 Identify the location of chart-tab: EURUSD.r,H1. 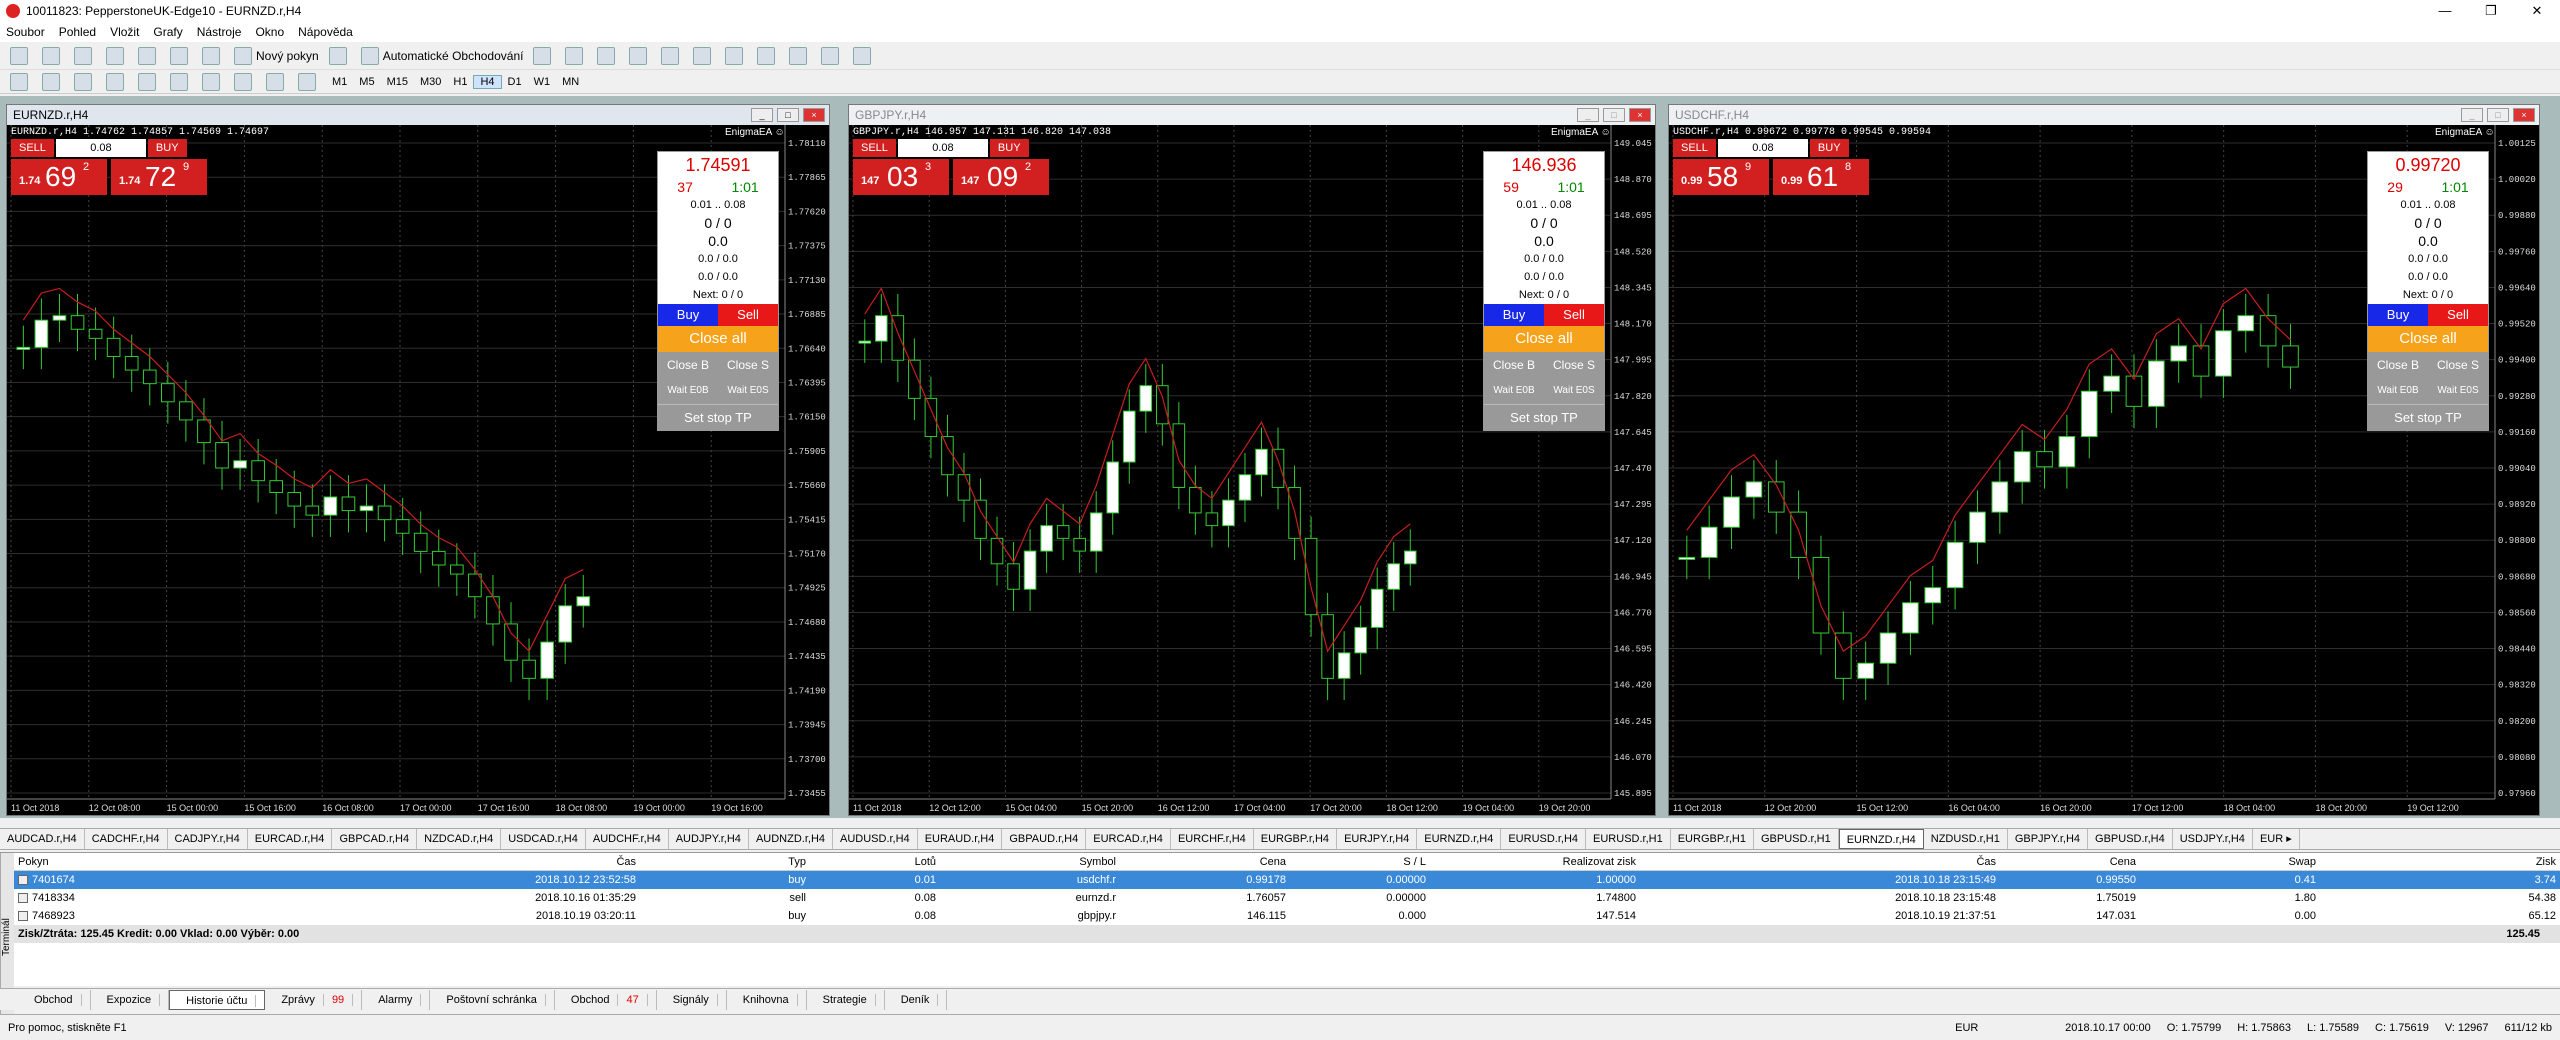
(1628, 839).